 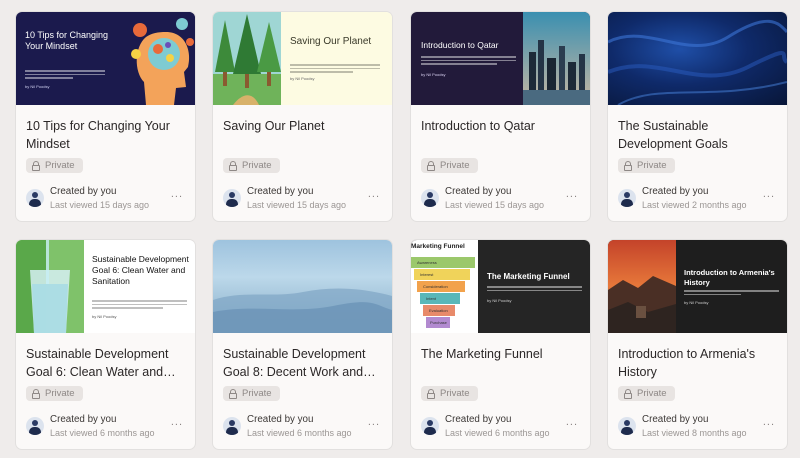 What do you see at coordinates (108, 135) in the screenshot?
I see `card-title: 10 Tips for Changing Your Mindset` at bounding box center [108, 135].